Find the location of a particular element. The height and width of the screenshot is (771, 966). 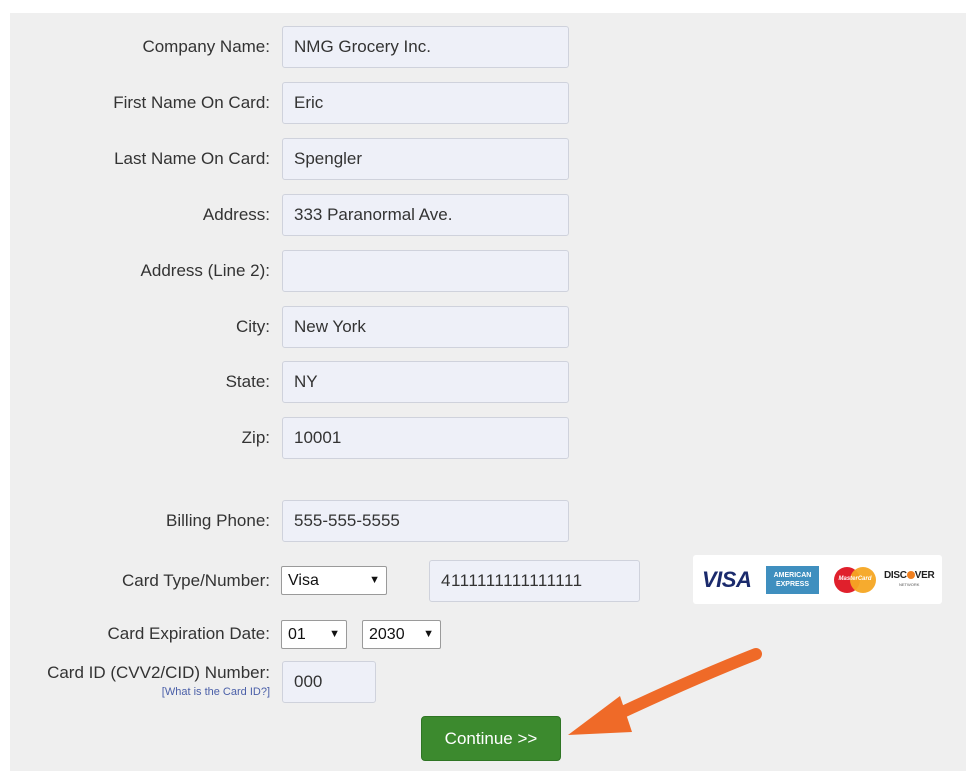

discover-logo: DISC VER is located at coordinates (909, 575).